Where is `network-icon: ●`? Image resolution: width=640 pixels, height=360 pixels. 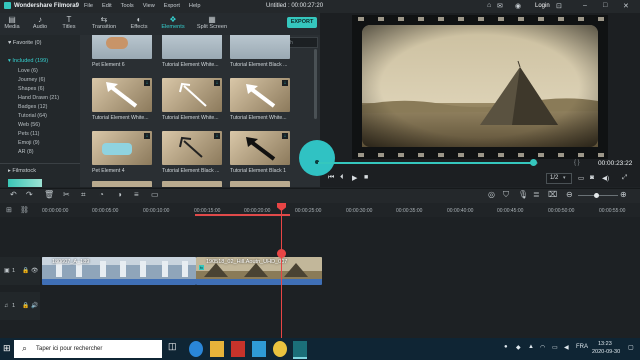
network-icon: ● is located at coordinates (506, 347).